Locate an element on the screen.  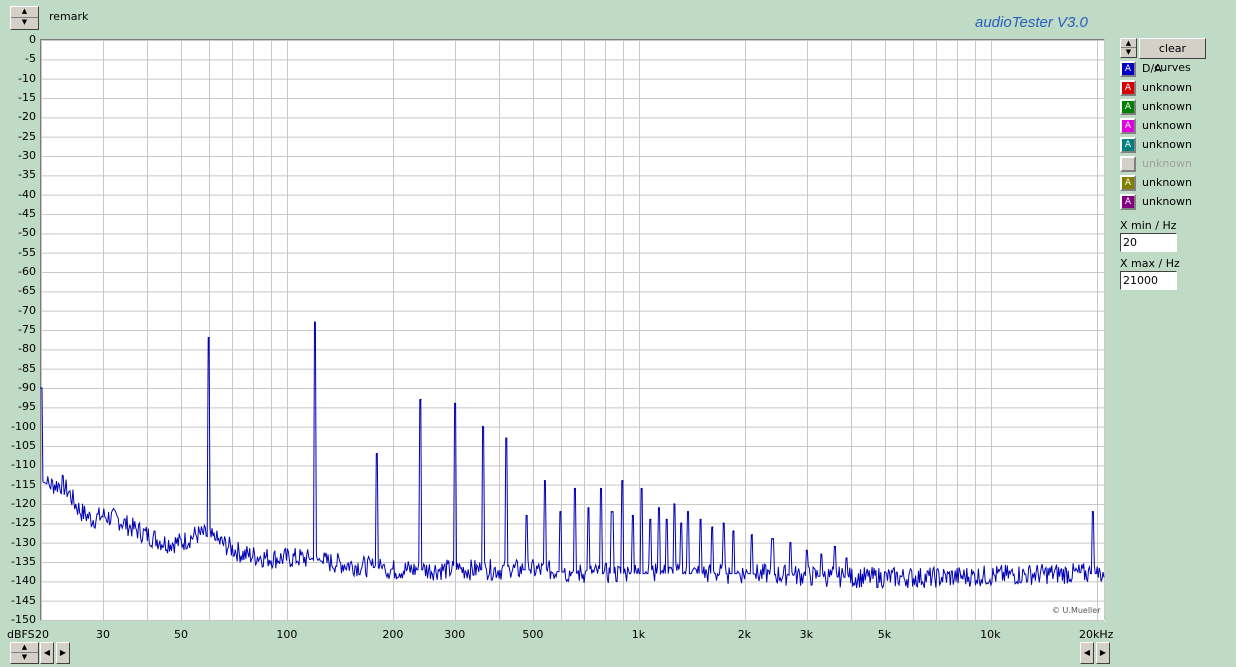
y-tick-label: -105 is located at coordinates (23, 445).